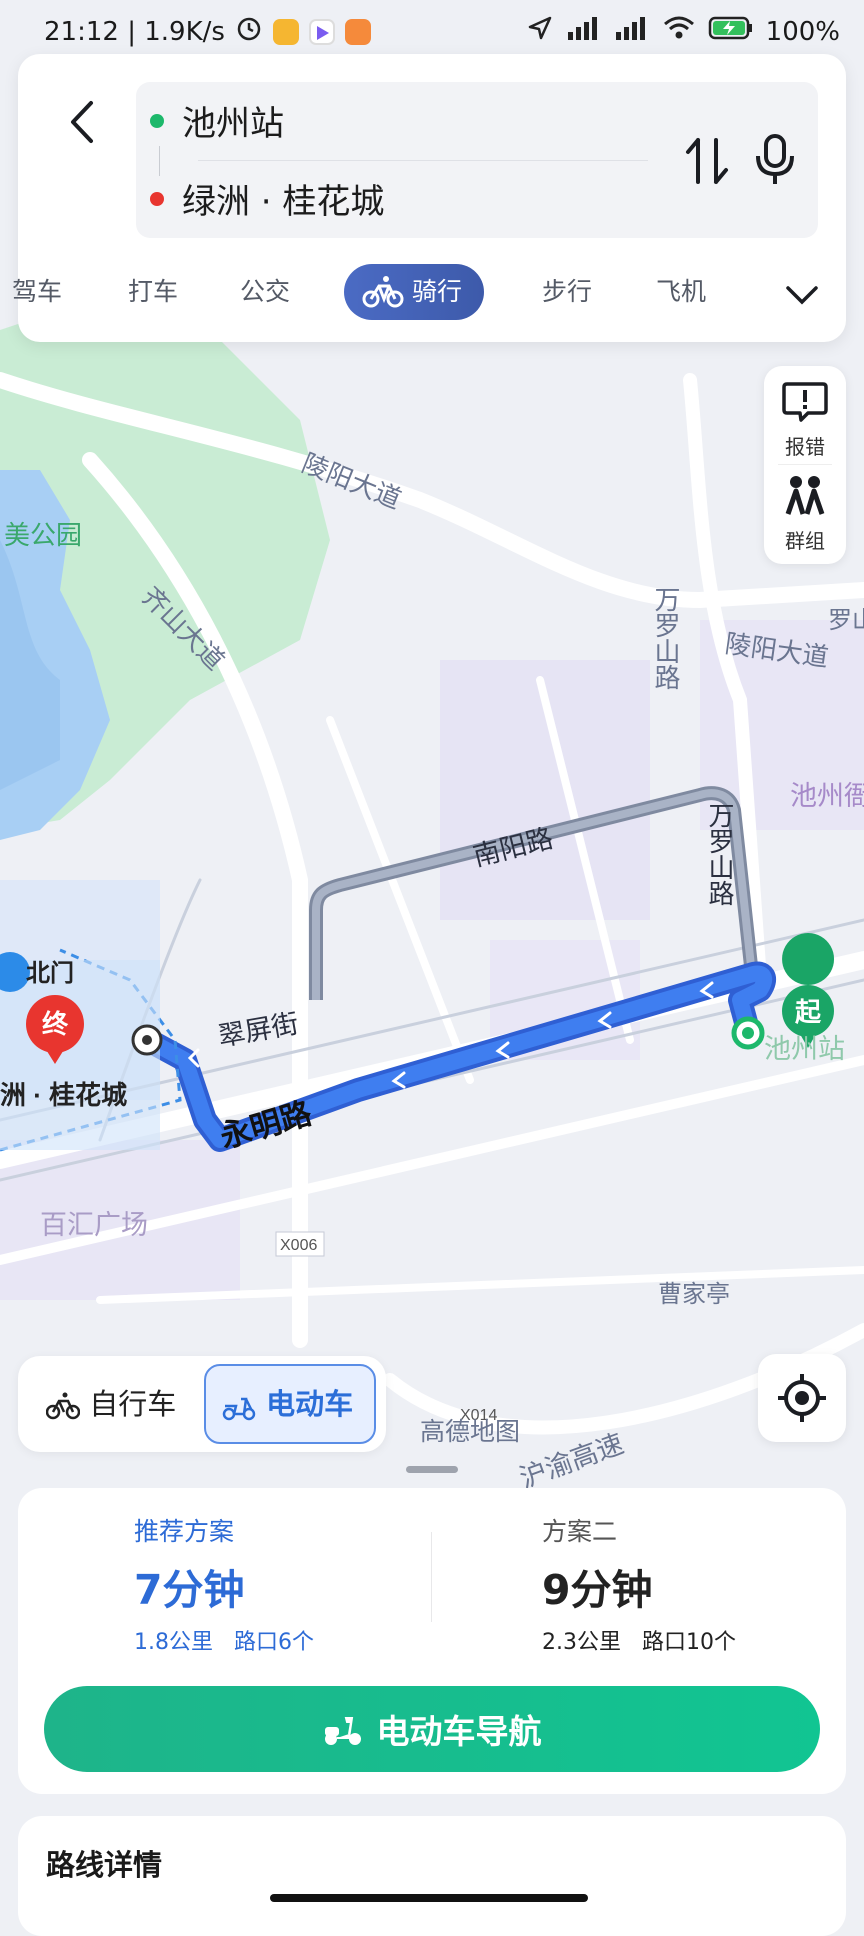 This screenshot has height=1936, width=864. Describe the element at coordinates (50, 973) in the screenshot. I see `label-beimen: 北门` at that location.